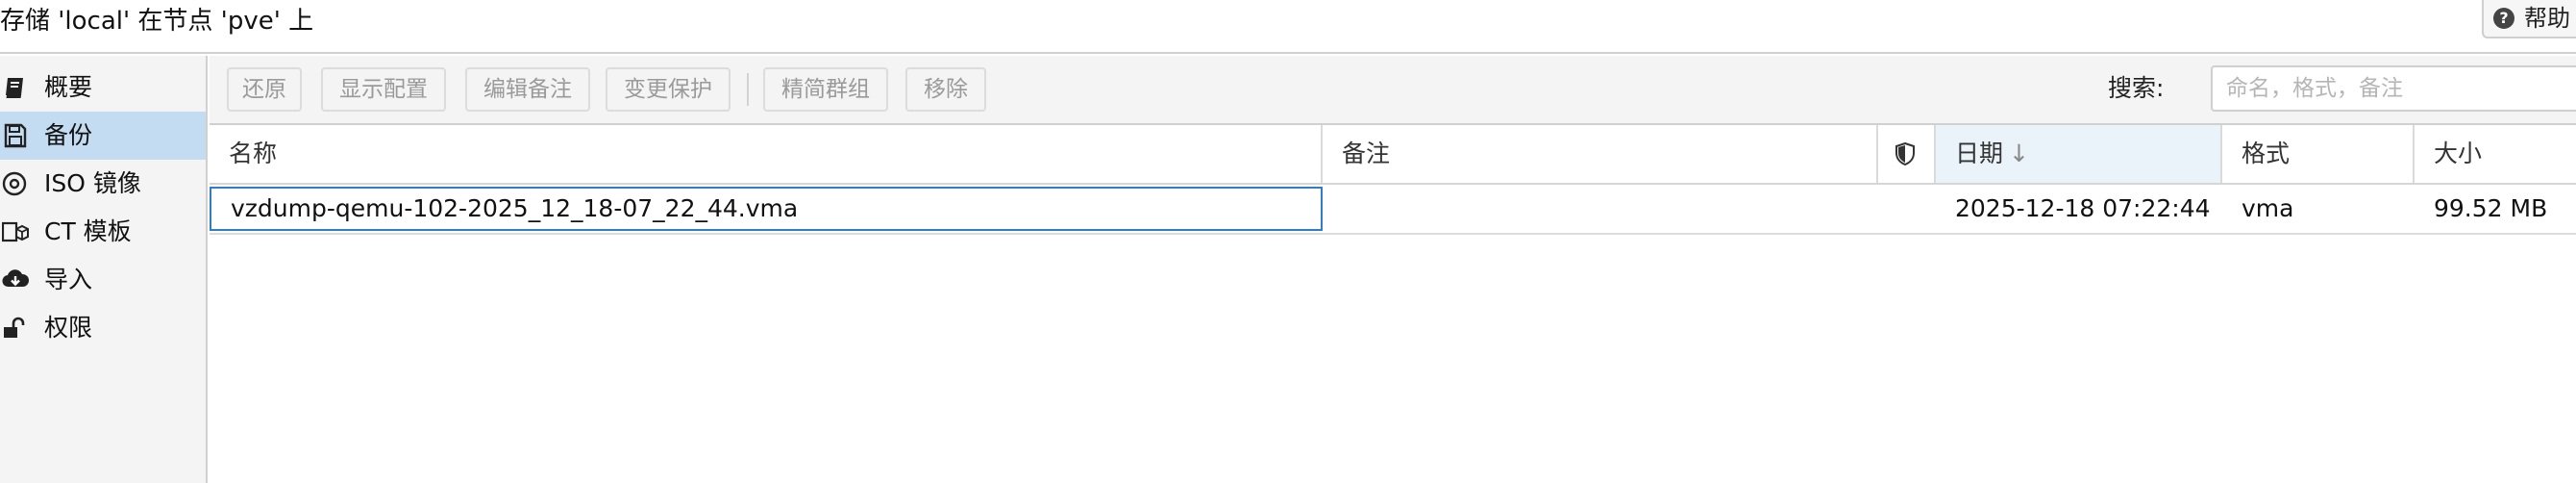 This screenshot has width=2576, height=483. What do you see at coordinates (103, 280) in the screenshot?
I see `sidebar-item-import: 导入` at bounding box center [103, 280].